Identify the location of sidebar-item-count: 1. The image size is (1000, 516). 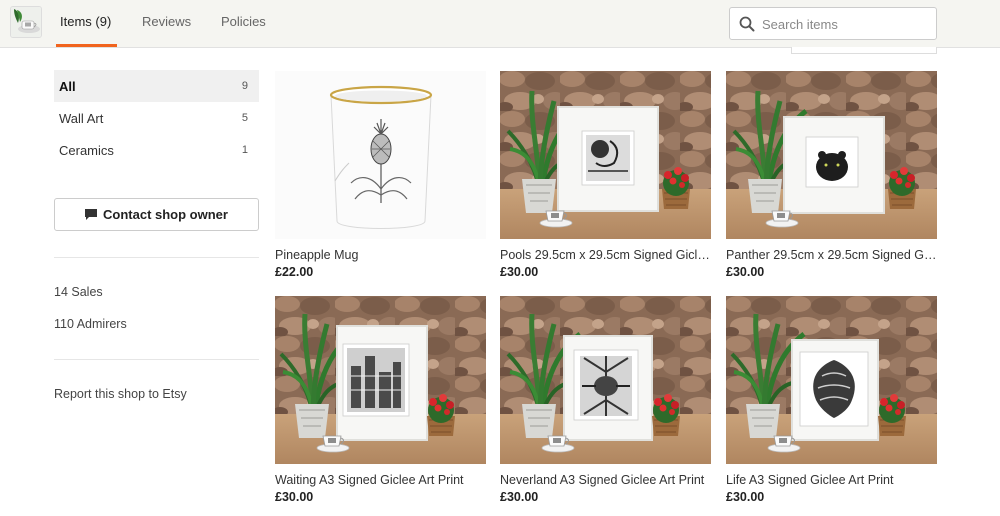
(244, 150).